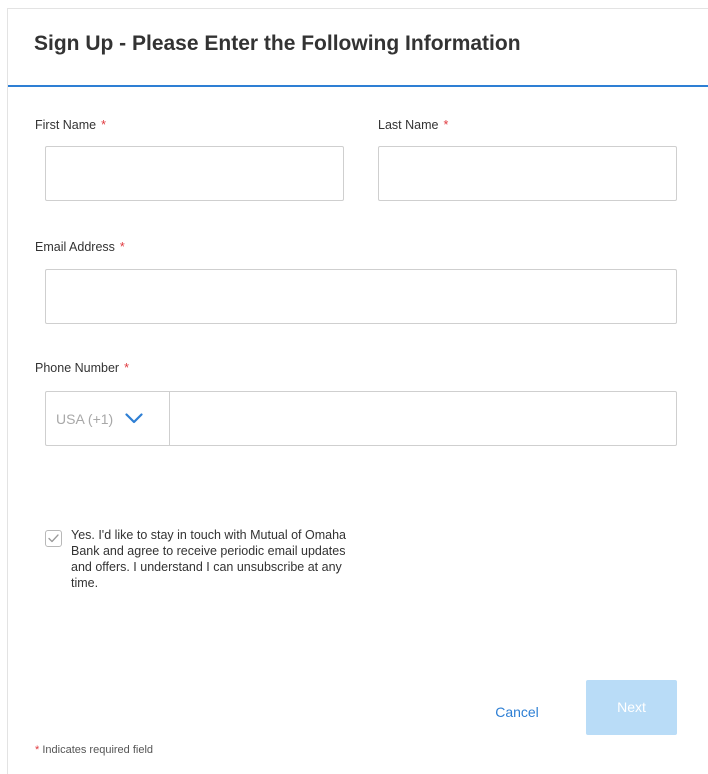 The image size is (708, 774). Describe the element at coordinates (94, 750) in the screenshot. I see `required-footnote: * Indicates required field` at that location.